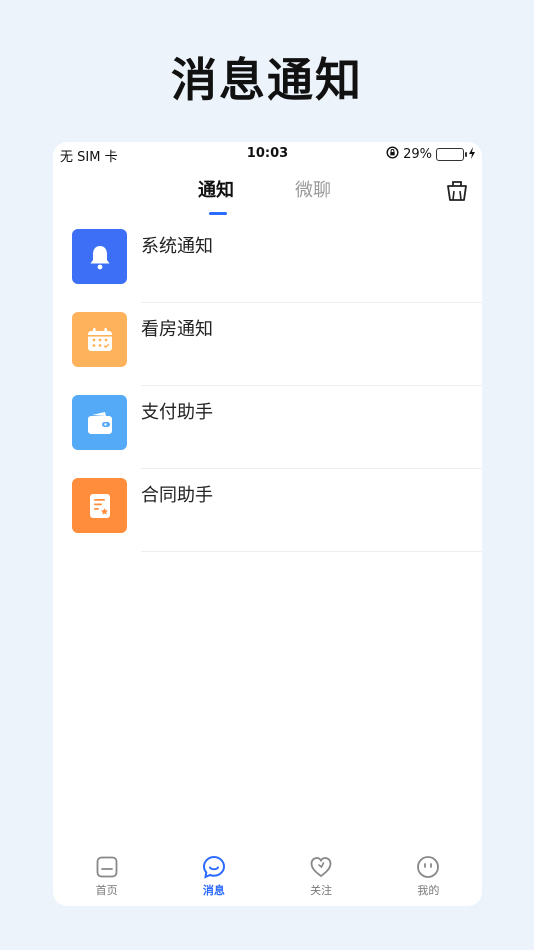 This screenshot has width=534, height=950. What do you see at coordinates (267, 510) in the screenshot?
I see `list-item-contract: 合同助手` at bounding box center [267, 510].